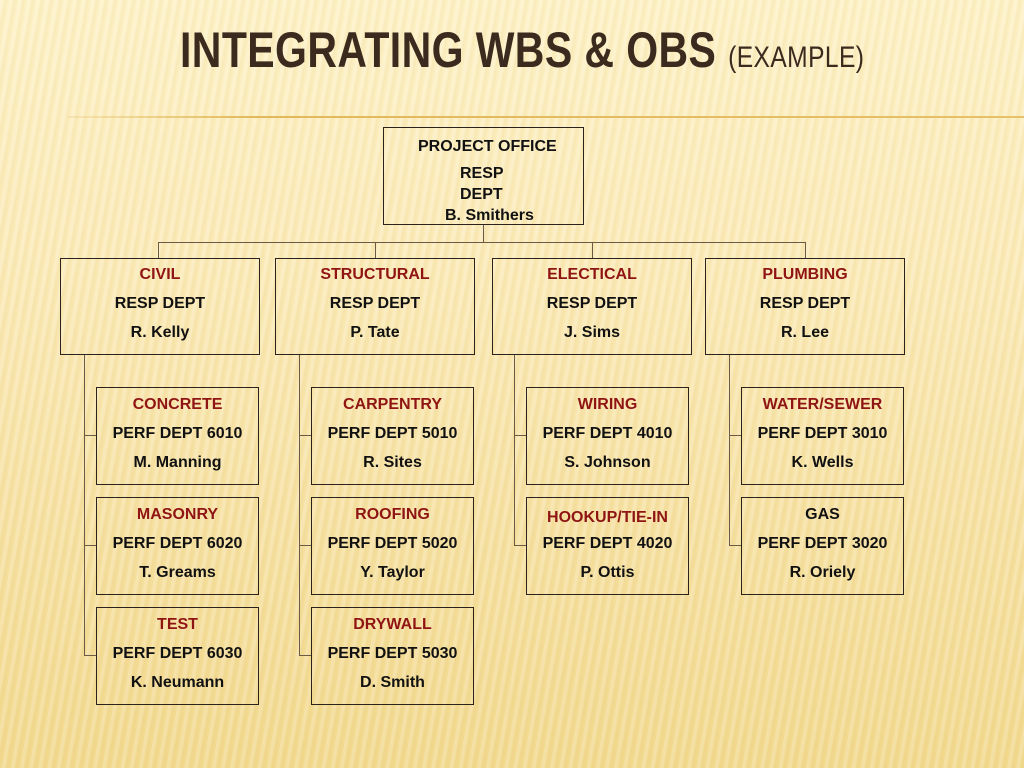 The image size is (1024, 768). I want to click on node-perf-dept: PERF DEPT 5010, so click(392, 433).